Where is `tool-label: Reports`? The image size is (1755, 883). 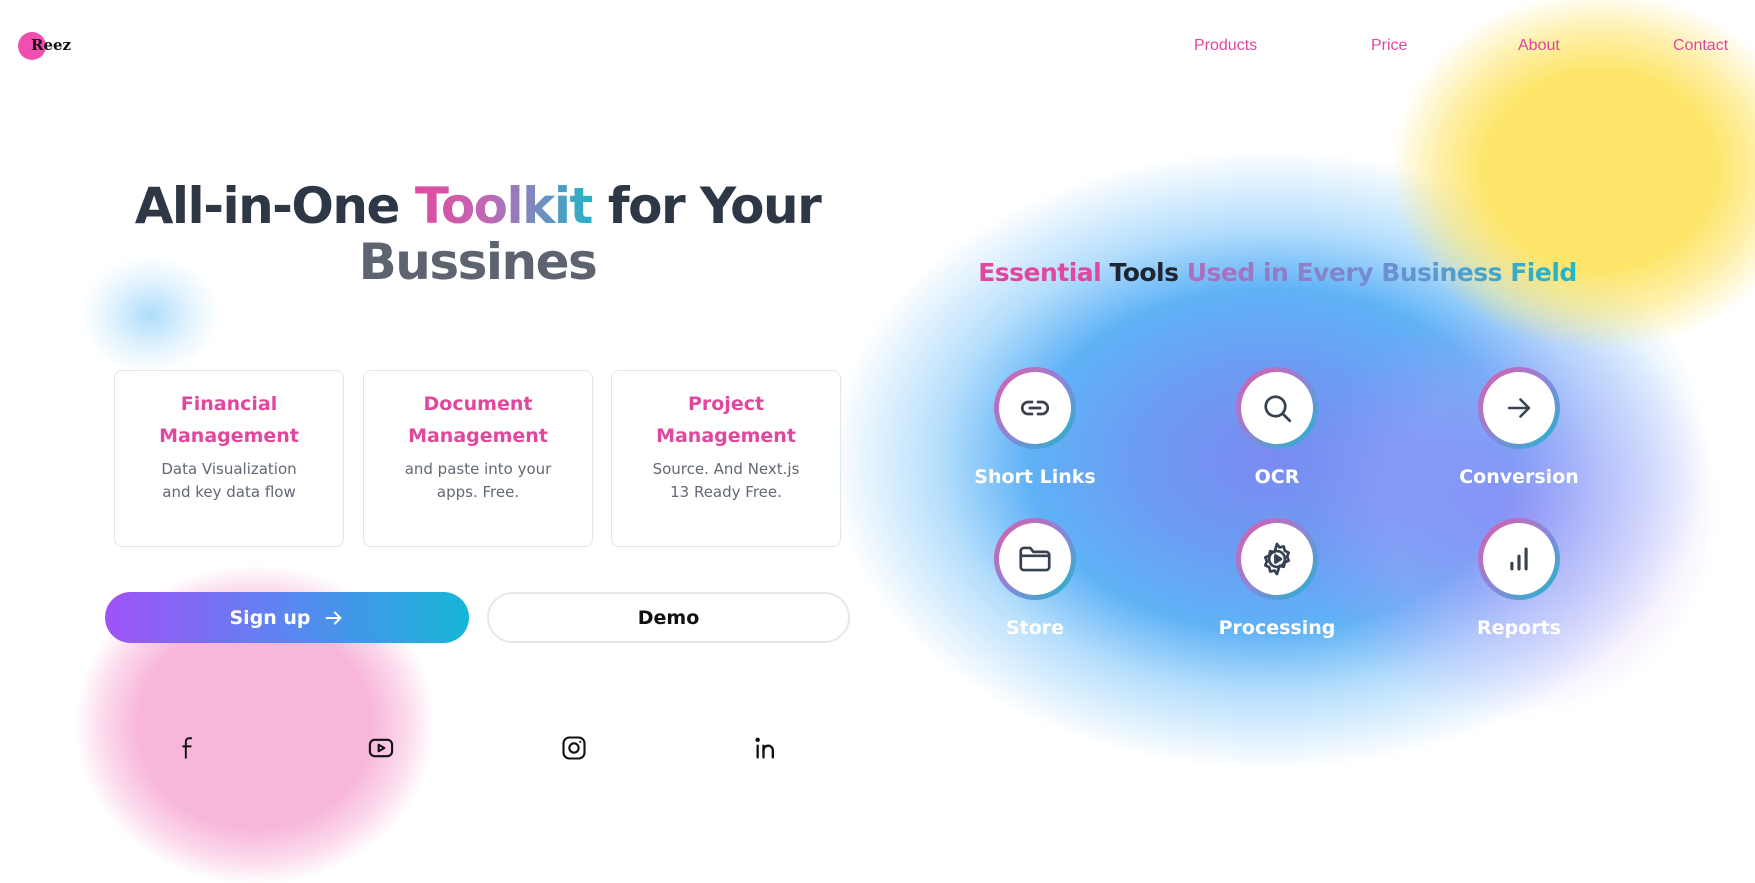
tool-label: Reports is located at coordinates (1519, 628).